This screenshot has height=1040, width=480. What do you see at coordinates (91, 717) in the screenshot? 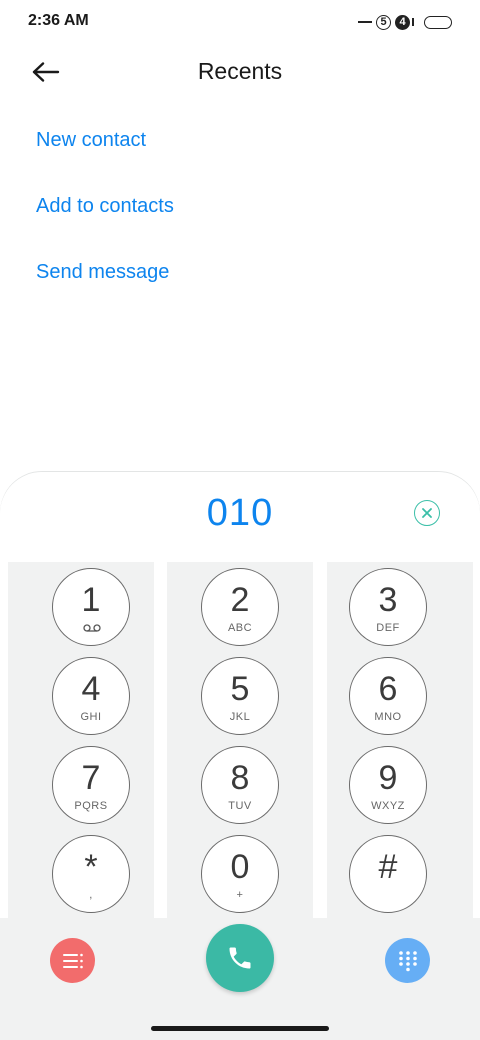
I see `key-letters: GHI` at bounding box center [91, 717].